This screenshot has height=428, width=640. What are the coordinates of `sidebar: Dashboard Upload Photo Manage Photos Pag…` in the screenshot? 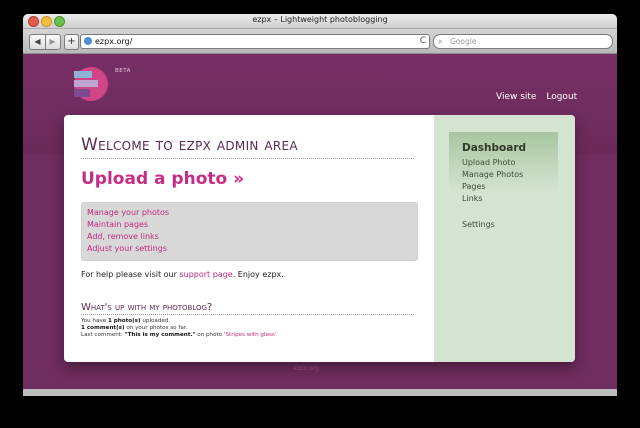 It's located at (504, 238).